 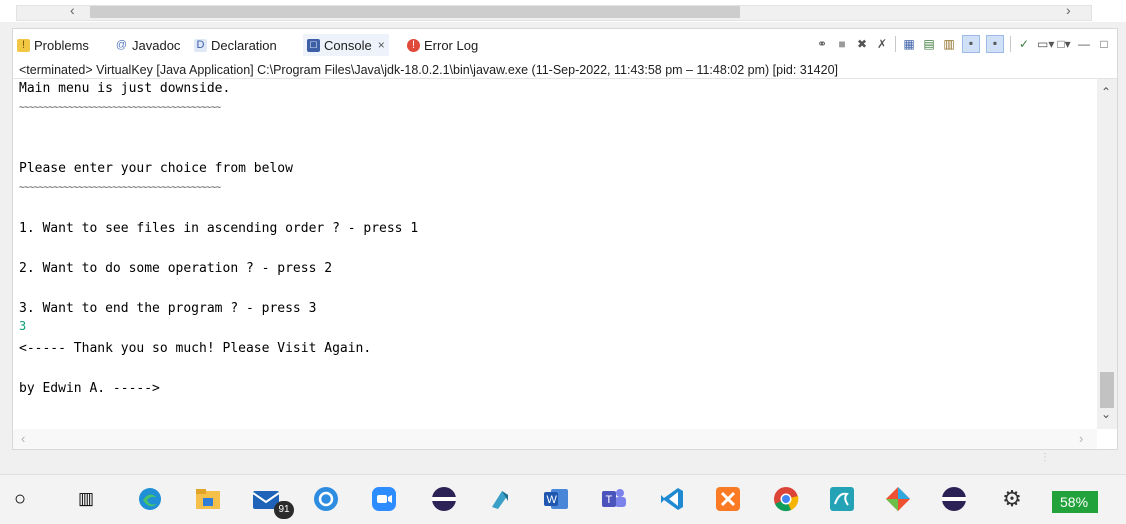 I want to click on word-icon: W, so click(x=556, y=499).